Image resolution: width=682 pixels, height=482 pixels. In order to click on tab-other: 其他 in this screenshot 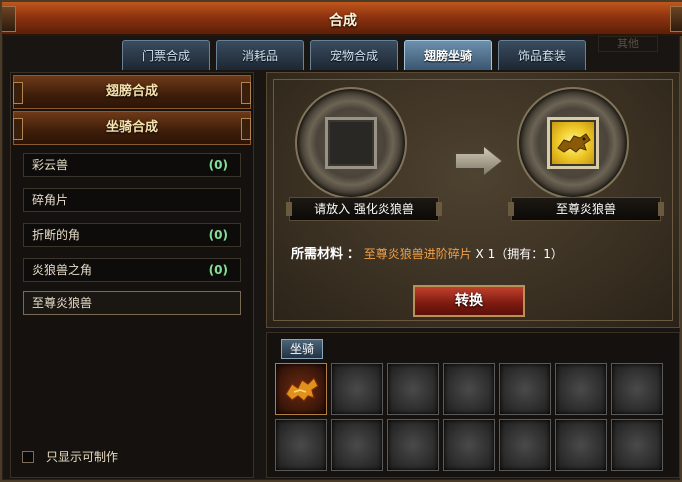, I will do `click(628, 44)`.